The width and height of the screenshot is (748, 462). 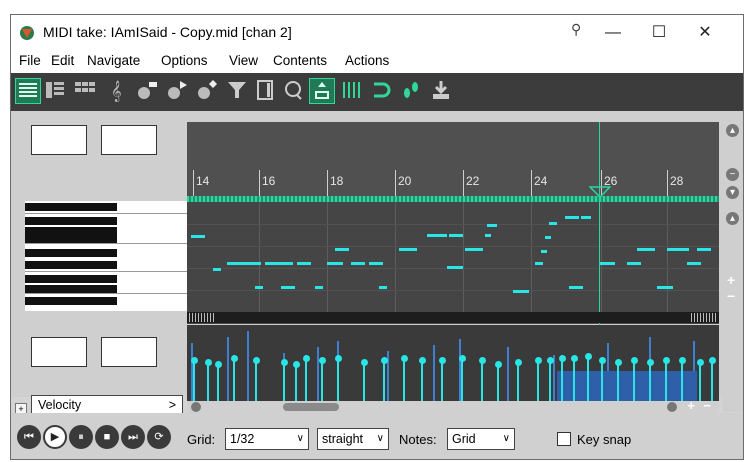 What do you see at coordinates (659, 33) in the screenshot?
I see `maximize-button: ☐` at bounding box center [659, 33].